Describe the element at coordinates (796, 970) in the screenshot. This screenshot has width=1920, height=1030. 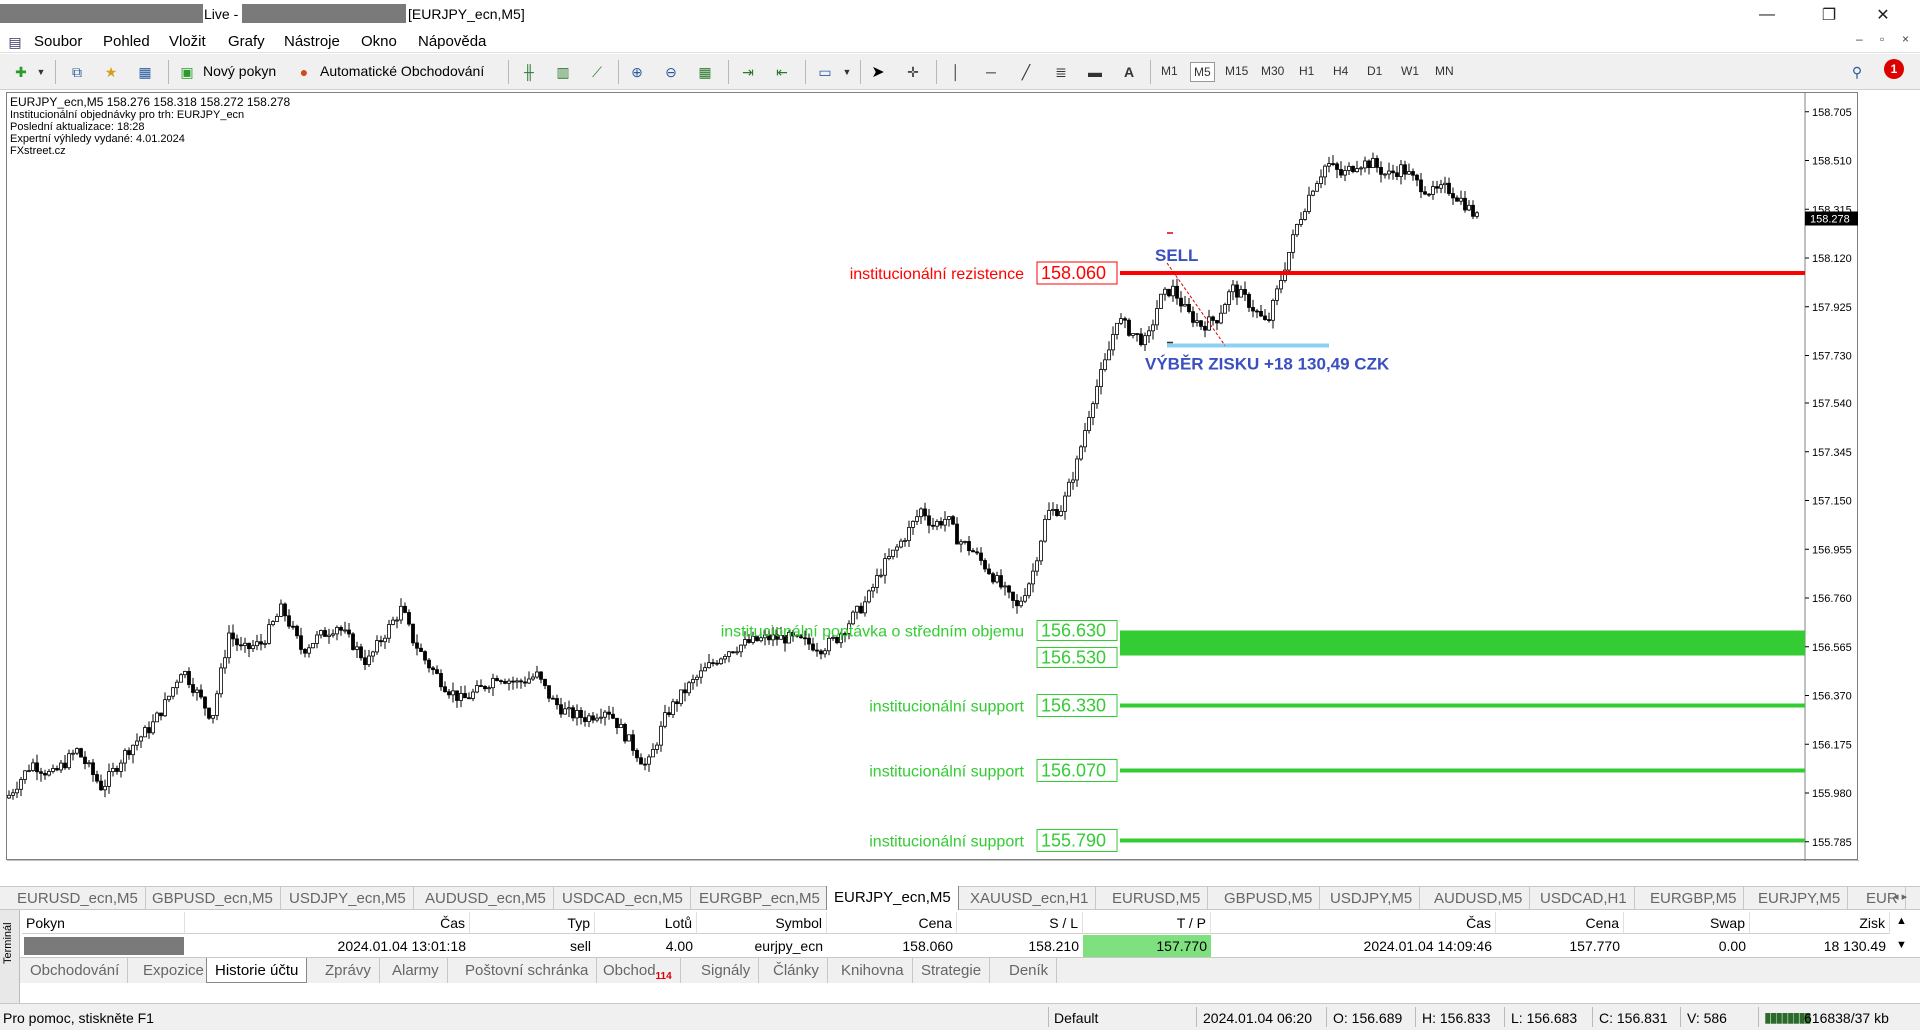
I see `terminal-tab: Články` at that location.